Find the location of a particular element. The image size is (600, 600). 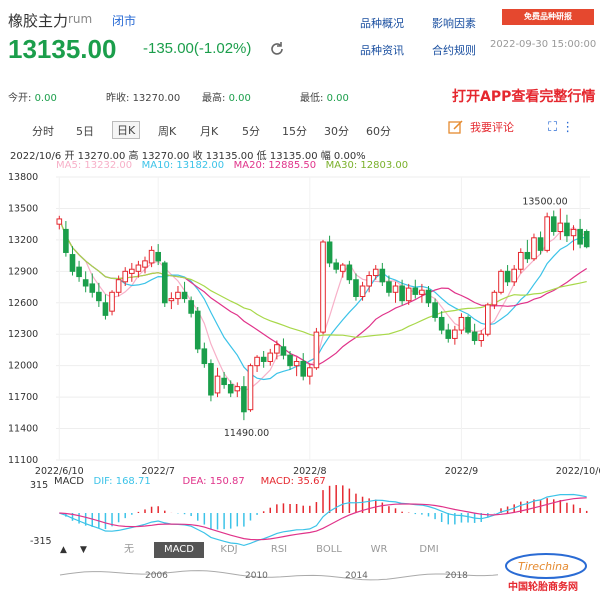

ind-macd: MACD is located at coordinates (179, 550).